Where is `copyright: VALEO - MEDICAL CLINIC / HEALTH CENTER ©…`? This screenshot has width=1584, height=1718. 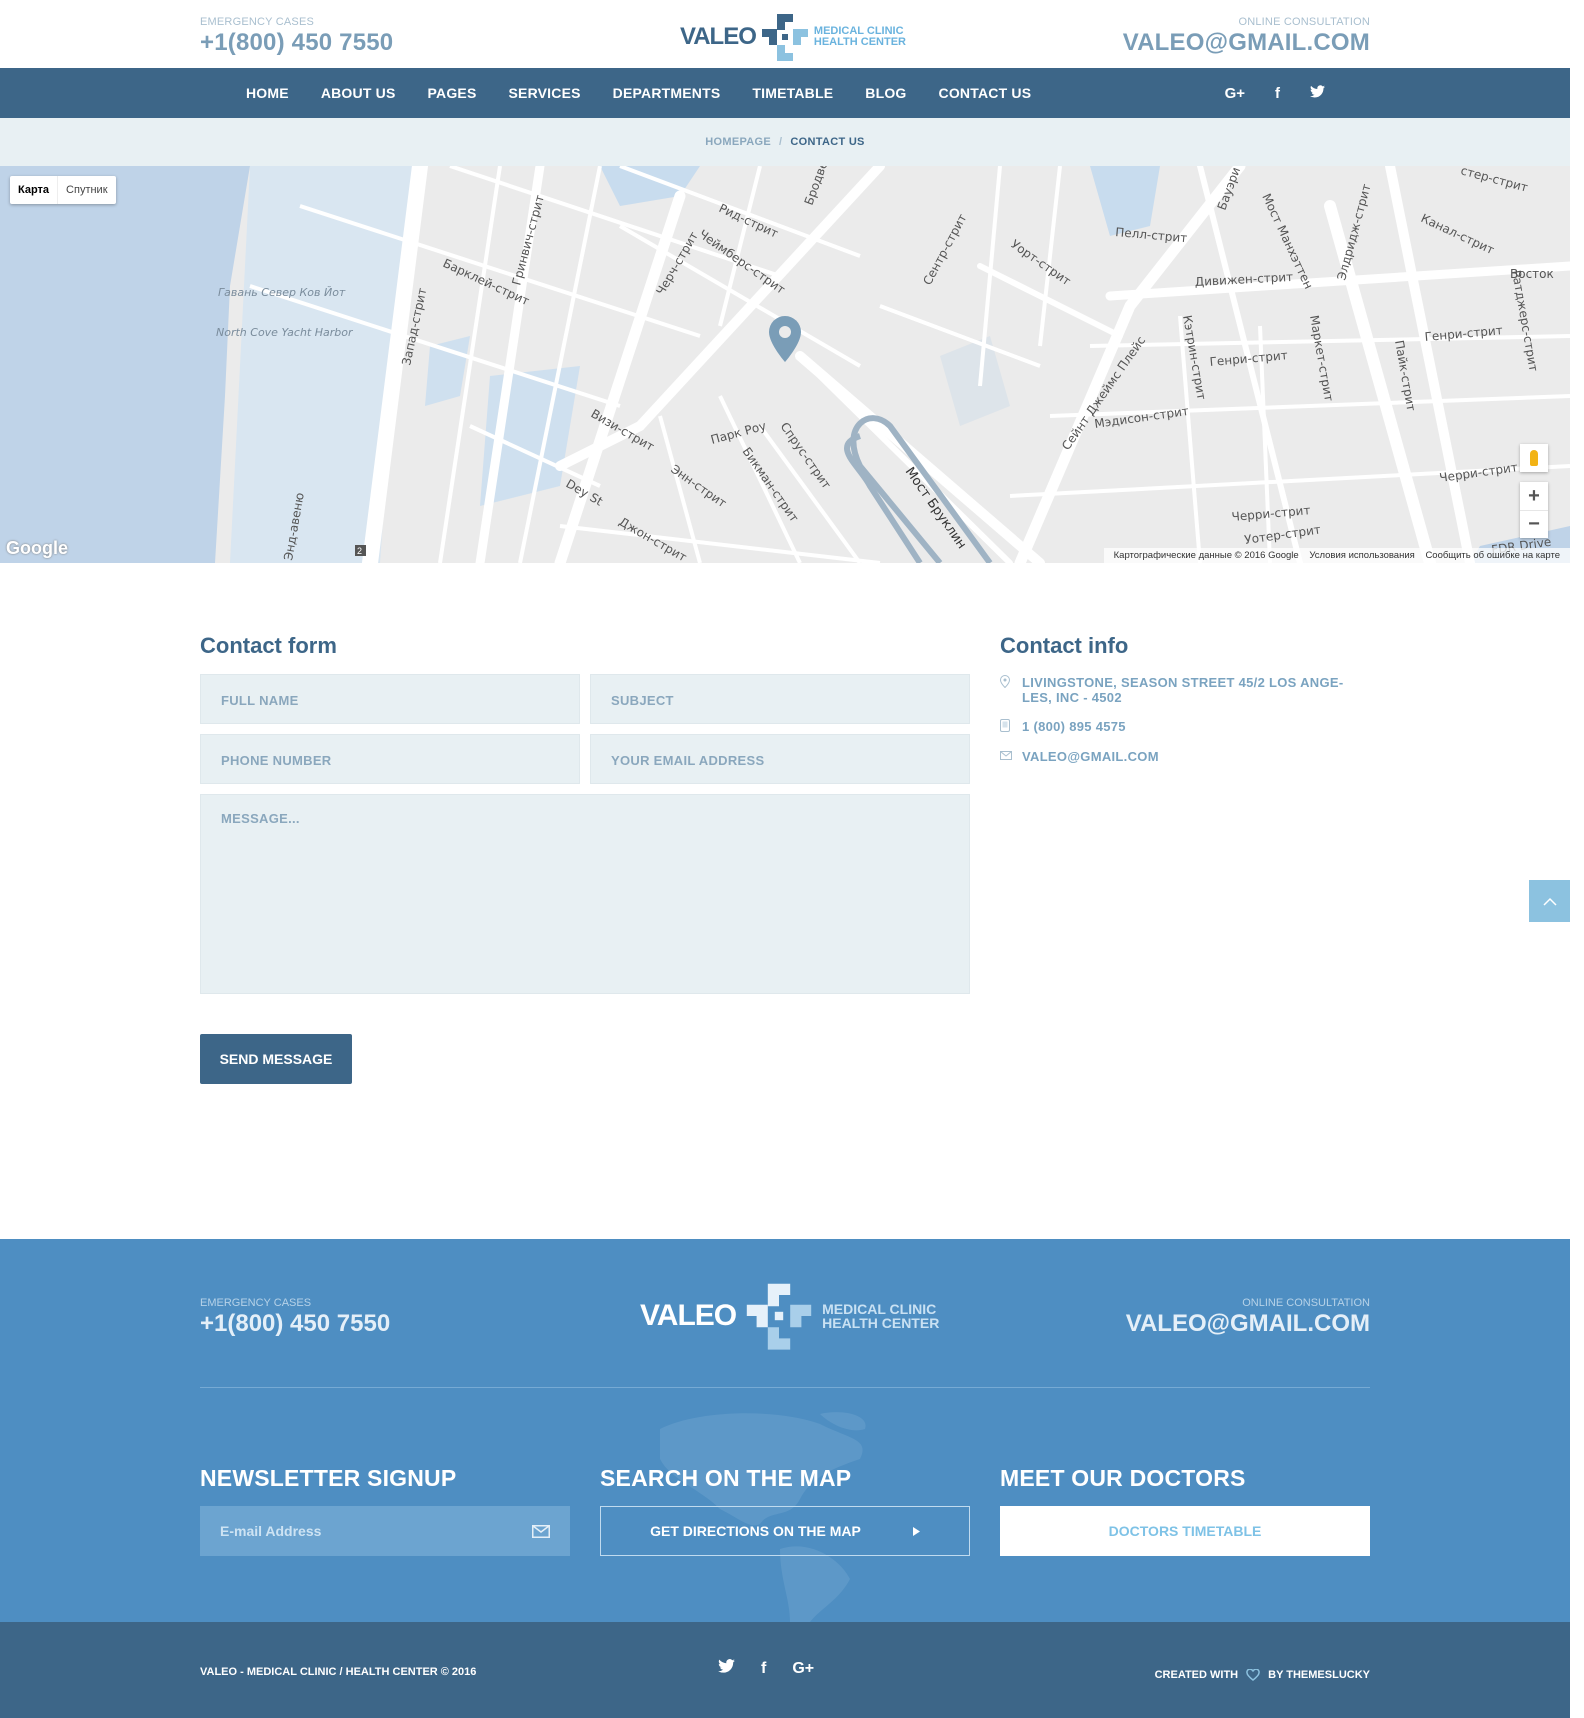
copyright: VALEO - MEDICAL CLINIC / HEALTH CENTER ©… is located at coordinates (338, 1672).